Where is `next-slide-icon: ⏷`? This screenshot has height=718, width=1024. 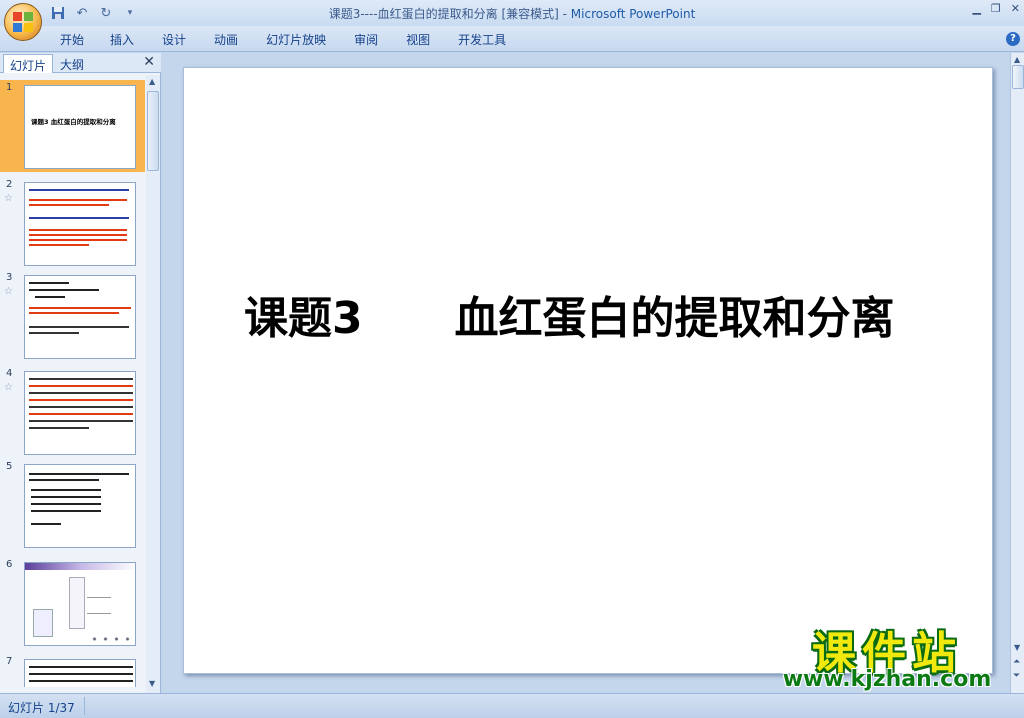
next-slide-icon: ⏷ is located at coordinates (1016, 676).